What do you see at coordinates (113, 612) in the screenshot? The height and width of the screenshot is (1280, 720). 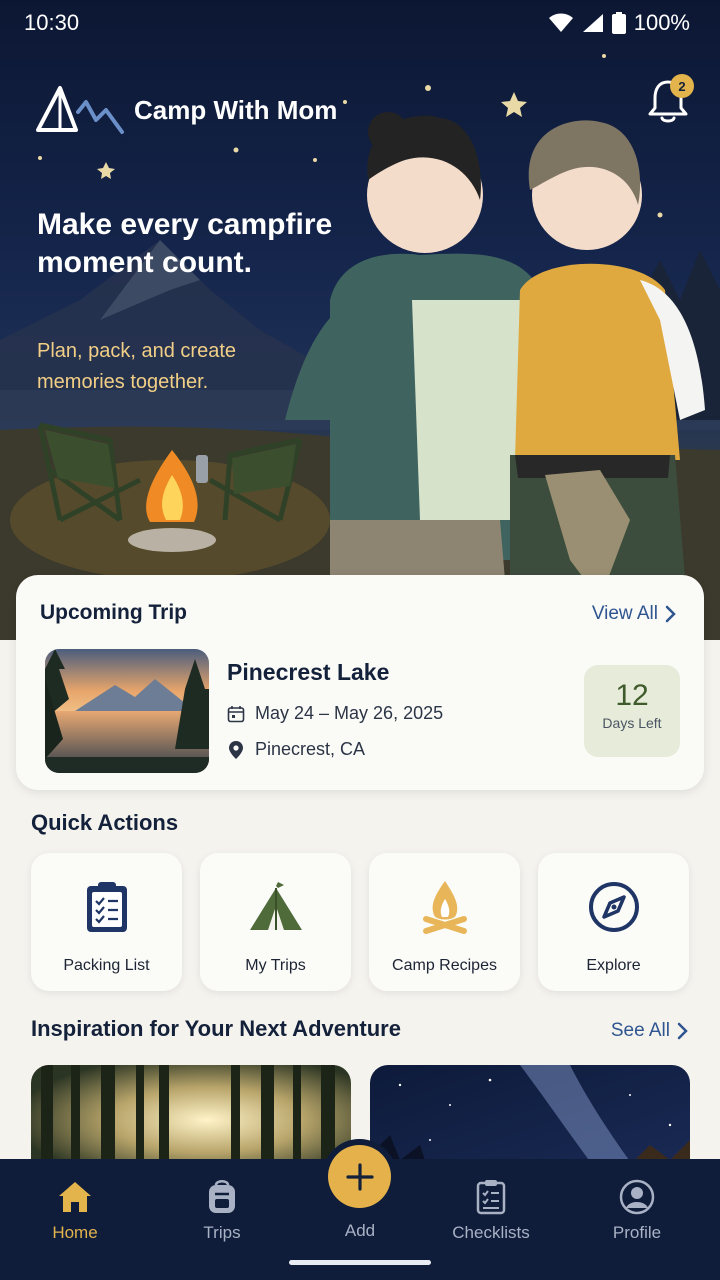 I see `upcoming-trip-heading: Upcoming Trip` at bounding box center [113, 612].